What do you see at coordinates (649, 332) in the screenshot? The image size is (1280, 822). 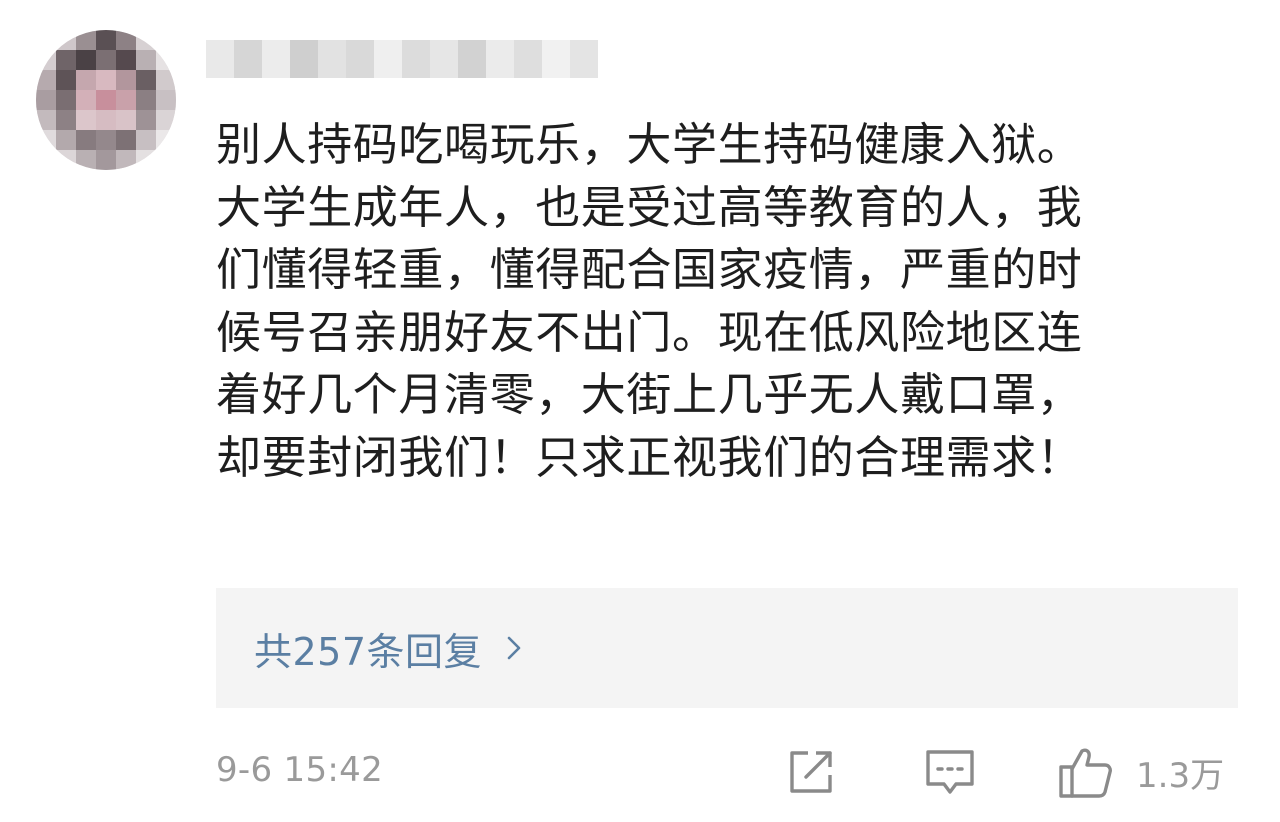 I see `comment-line: 候号召亲朋好友不出门。现在低风险地区连` at bounding box center [649, 332].